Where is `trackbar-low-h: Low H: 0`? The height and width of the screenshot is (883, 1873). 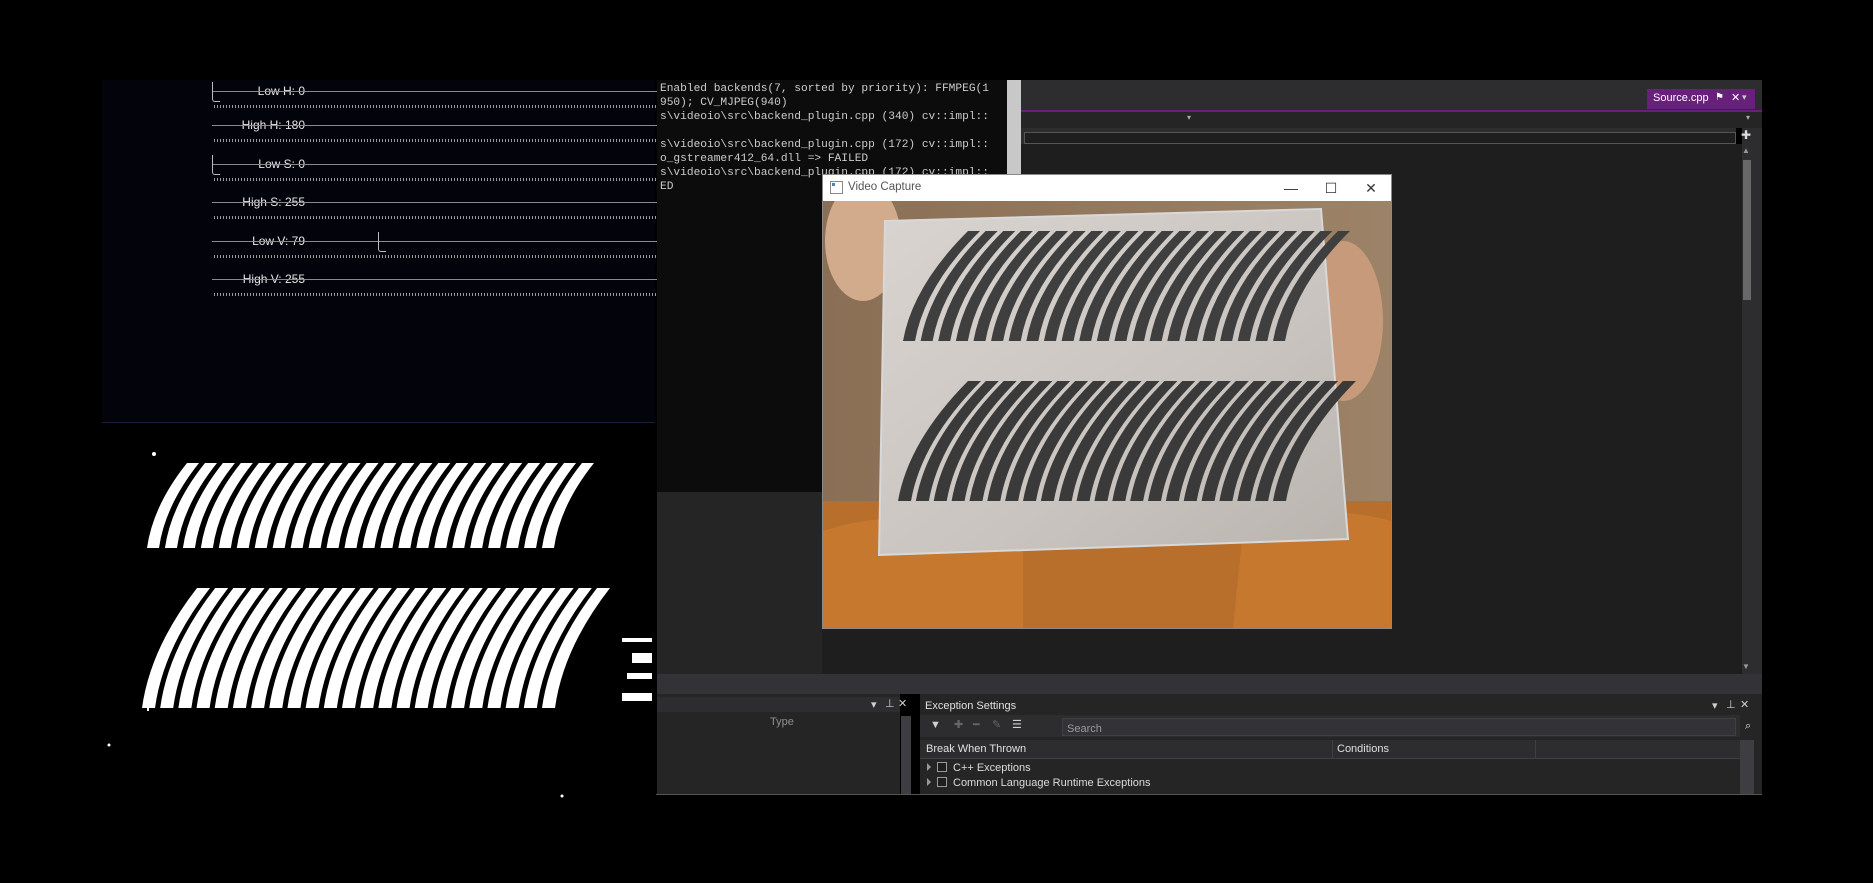 trackbar-low-h: Low H: 0 is located at coordinates (426, 95).